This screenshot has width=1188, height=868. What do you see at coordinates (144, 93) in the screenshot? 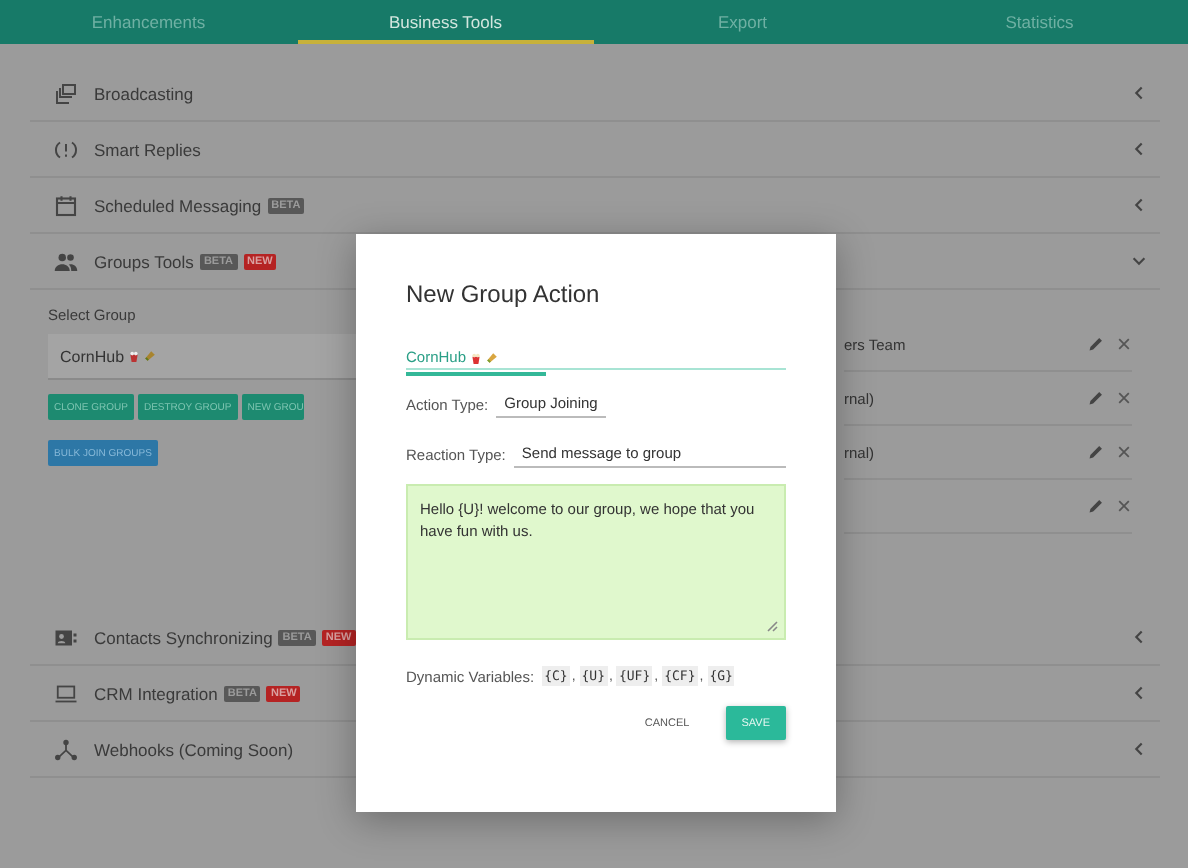
I see `section-title: Broadcasting` at bounding box center [144, 93].